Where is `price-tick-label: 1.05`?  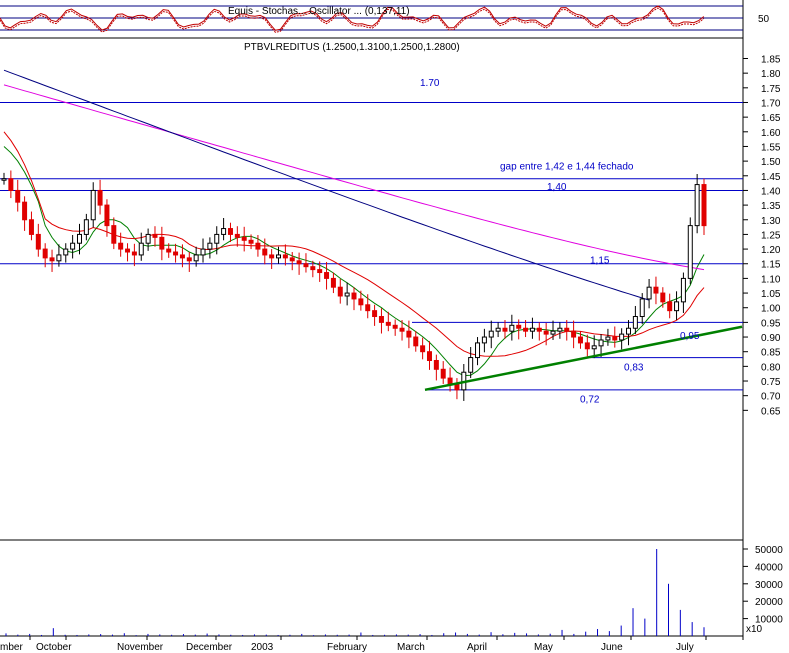
price-tick-label: 1.05 is located at coordinates (771, 294).